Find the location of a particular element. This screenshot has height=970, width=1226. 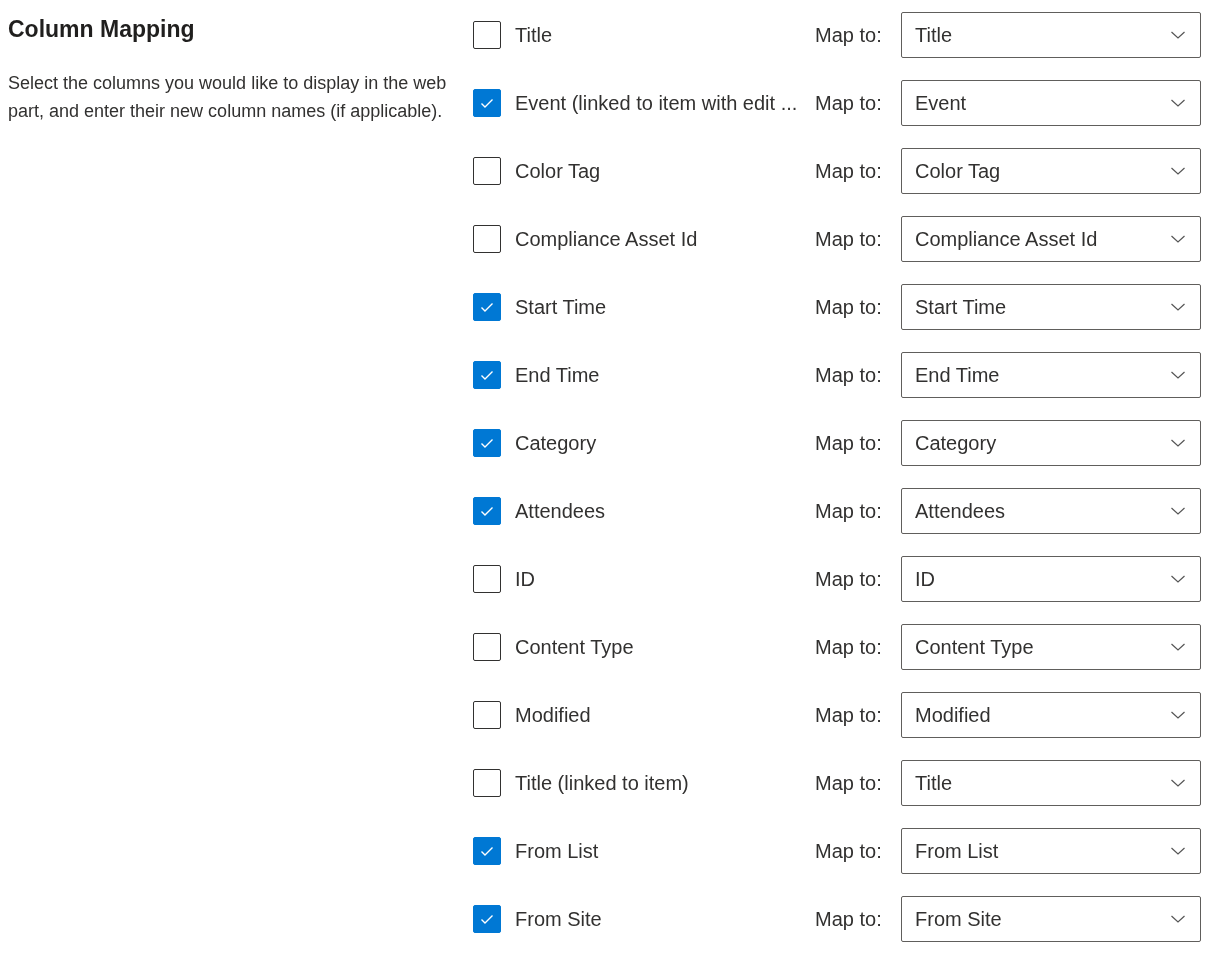

column-label: From Site is located at coordinates (559, 919).